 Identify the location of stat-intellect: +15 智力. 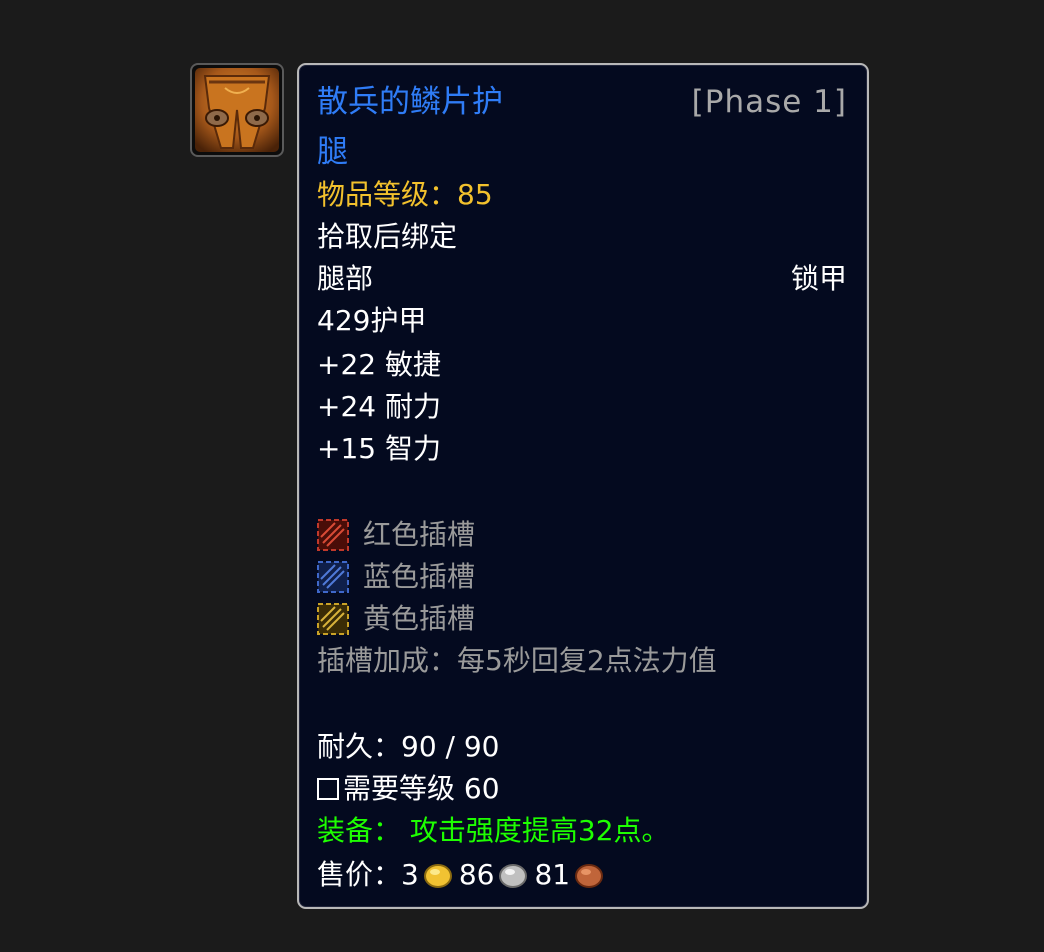
(379, 448).